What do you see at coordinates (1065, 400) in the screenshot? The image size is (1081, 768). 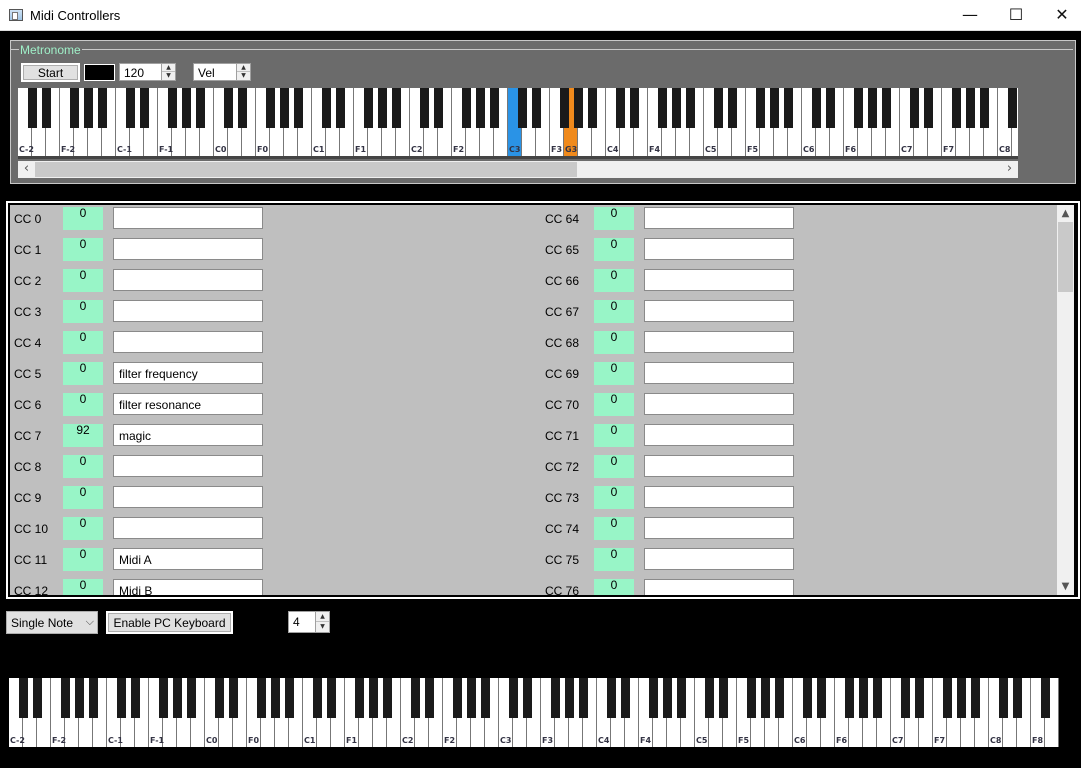 I see `vertical-scrollbar: ▲ ▼` at bounding box center [1065, 400].